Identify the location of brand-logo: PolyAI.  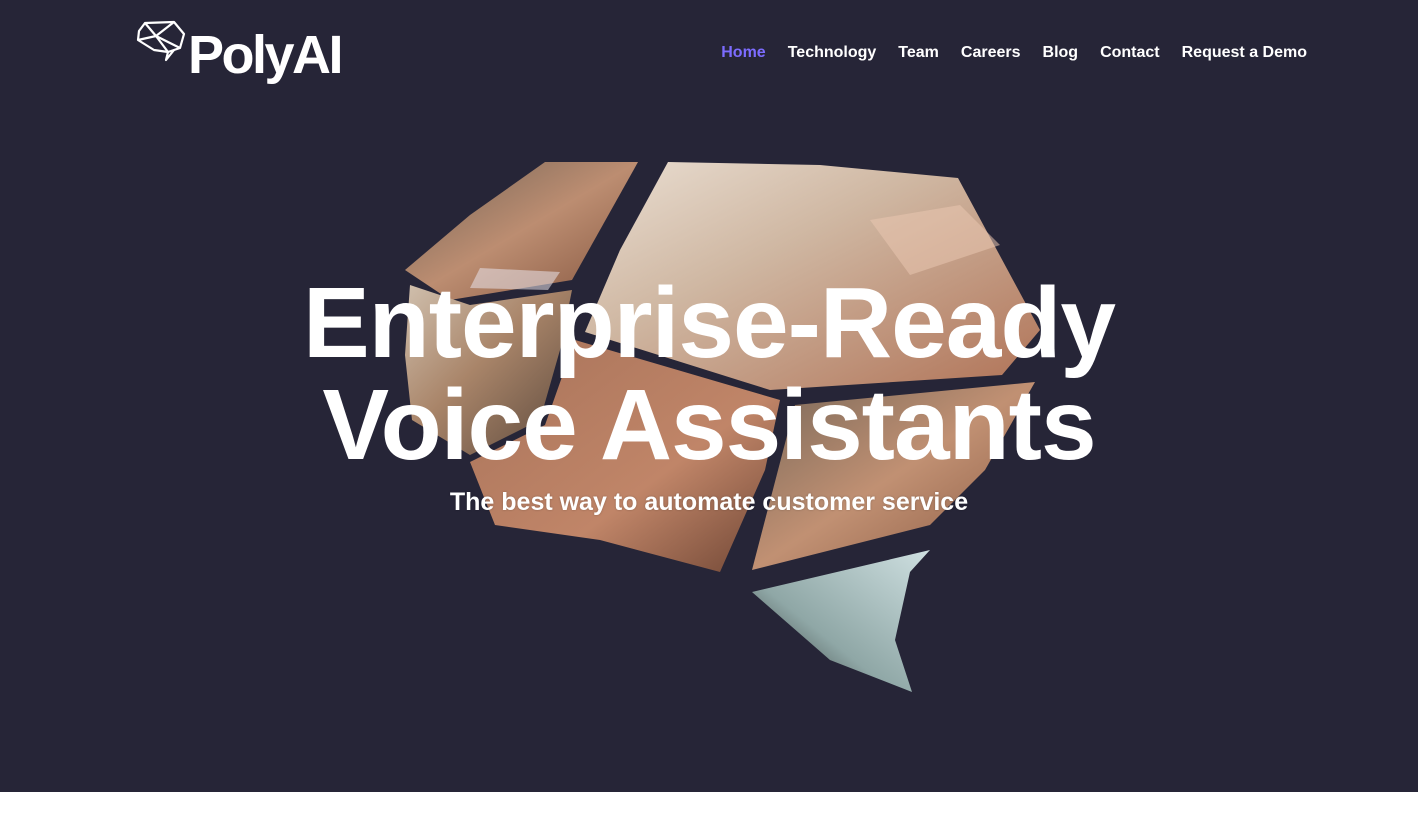
(240, 53).